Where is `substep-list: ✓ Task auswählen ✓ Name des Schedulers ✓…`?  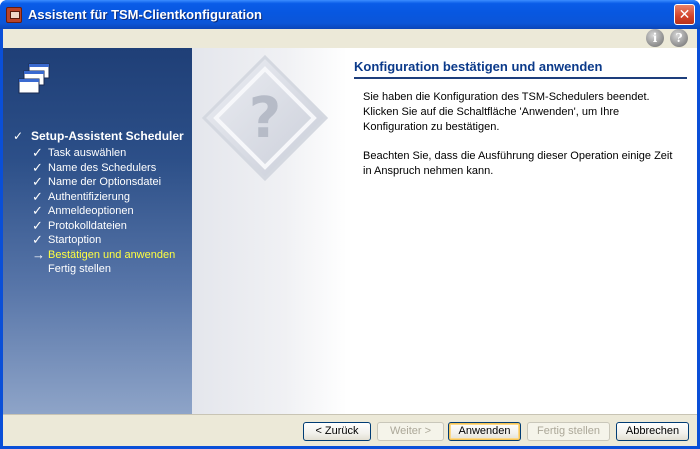 substep-list: ✓ Task auswählen ✓ Name des Schedulers ✓… is located at coordinates (97, 211).